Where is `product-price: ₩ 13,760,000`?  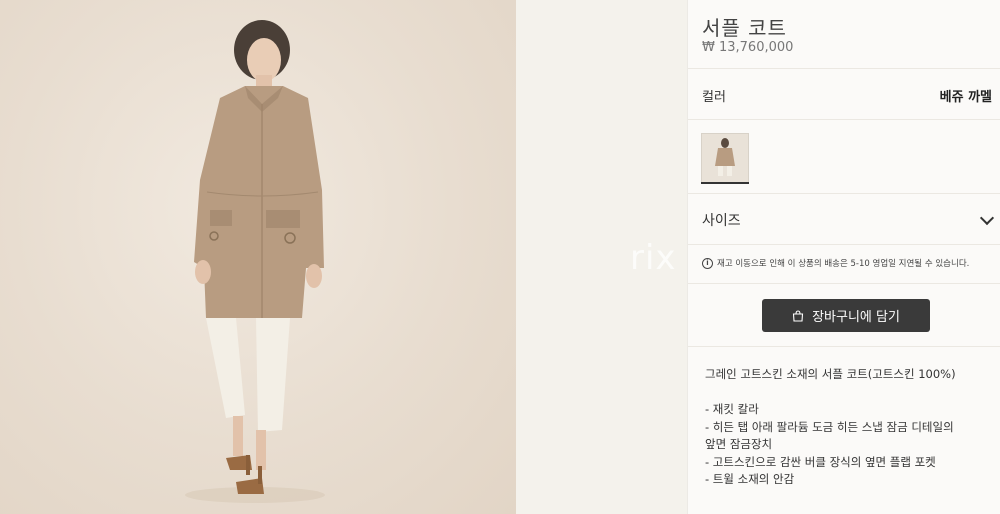
product-price: ₩ 13,760,000 is located at coordinates (748, 47).